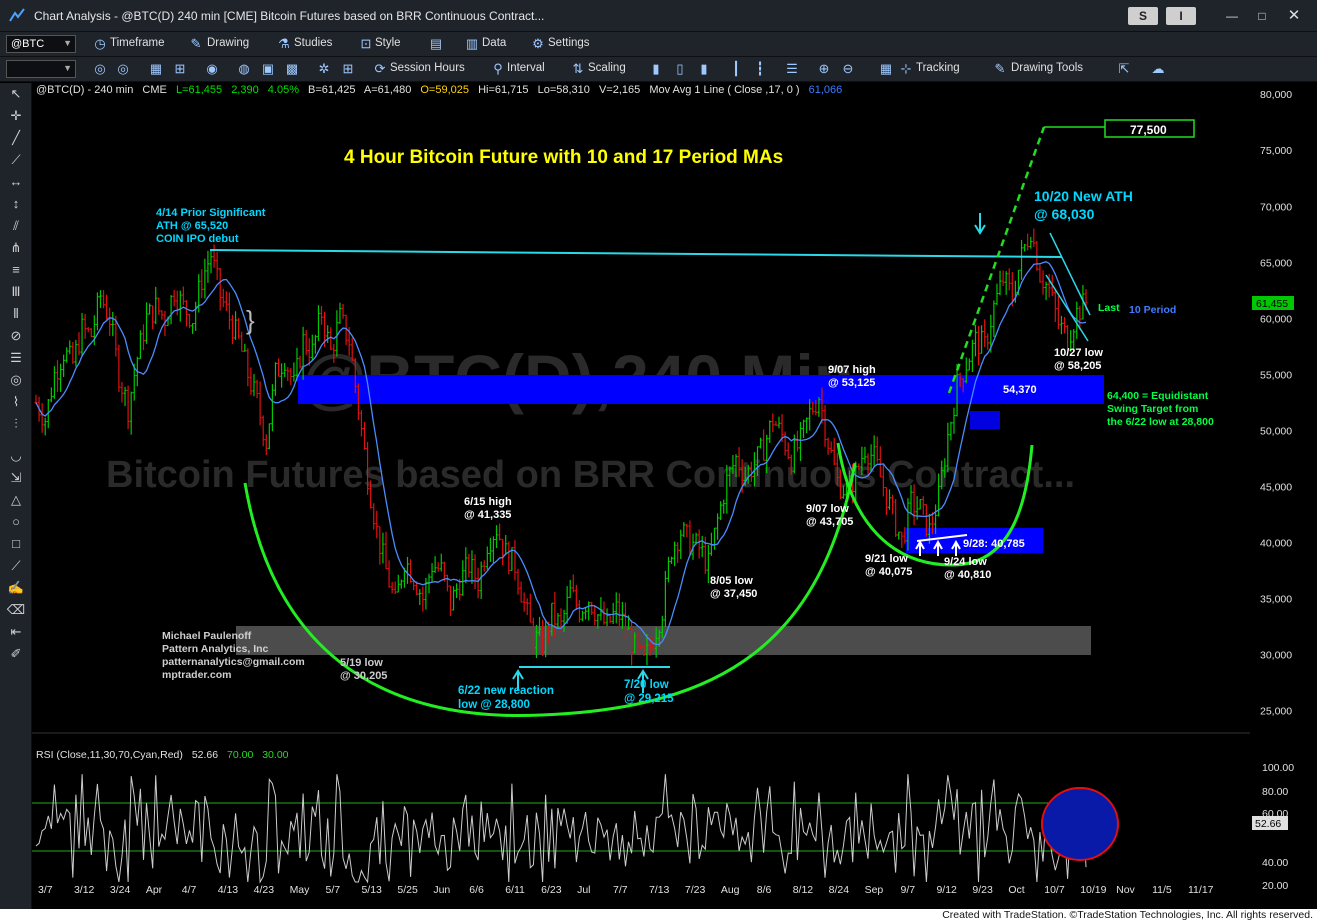 This screenshot has height=922, width=1317. I want to click on arc-tool-icon: ◡, so click(16, 456).